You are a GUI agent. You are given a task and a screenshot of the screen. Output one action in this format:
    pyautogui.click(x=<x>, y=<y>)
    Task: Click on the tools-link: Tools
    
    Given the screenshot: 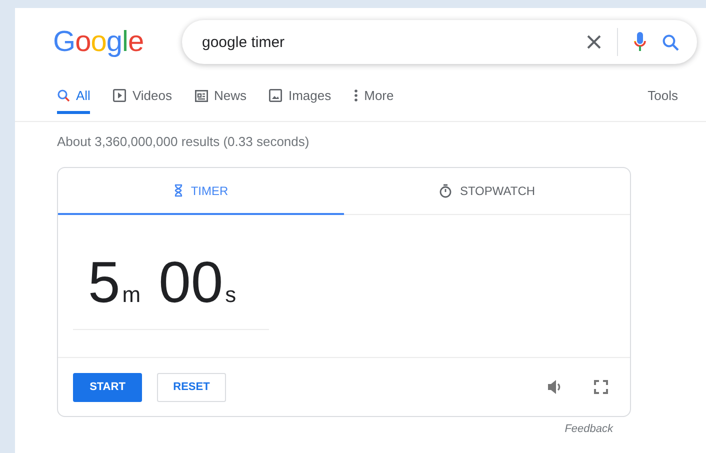 What is the action you would take?
    pyautogui.click(x=663, y=95)
    